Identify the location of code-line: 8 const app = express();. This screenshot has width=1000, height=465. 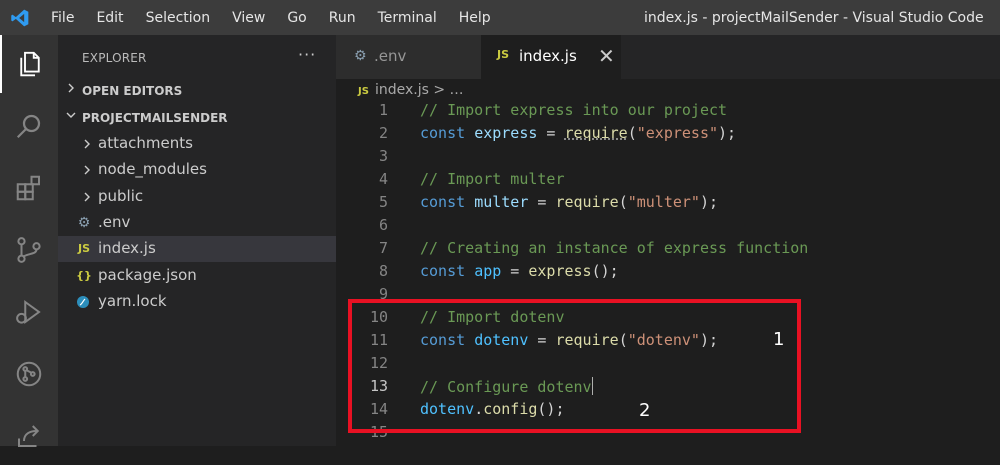
(668, 273).